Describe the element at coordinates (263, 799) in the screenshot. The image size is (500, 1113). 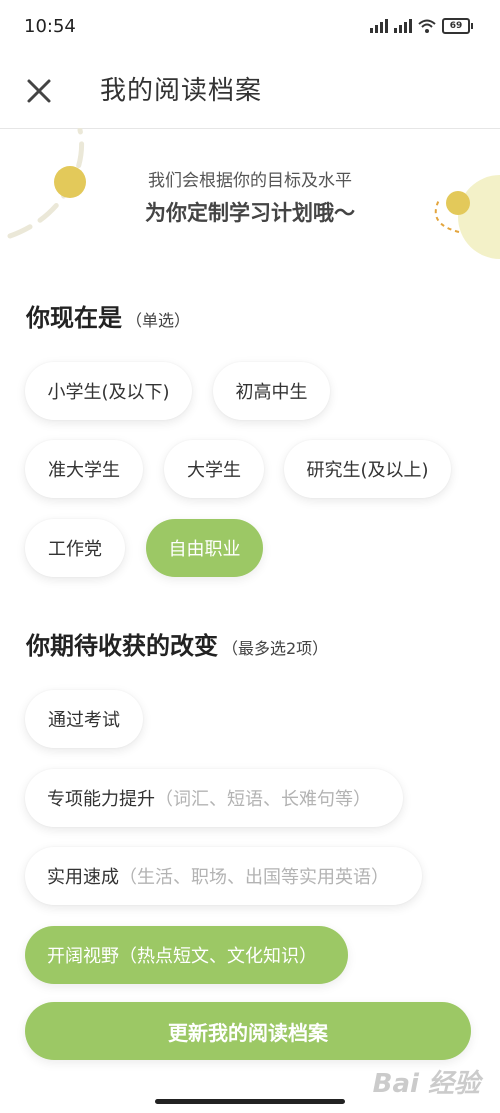
I see `goal-hint: （词汇、短语、长难句等）` at that location.